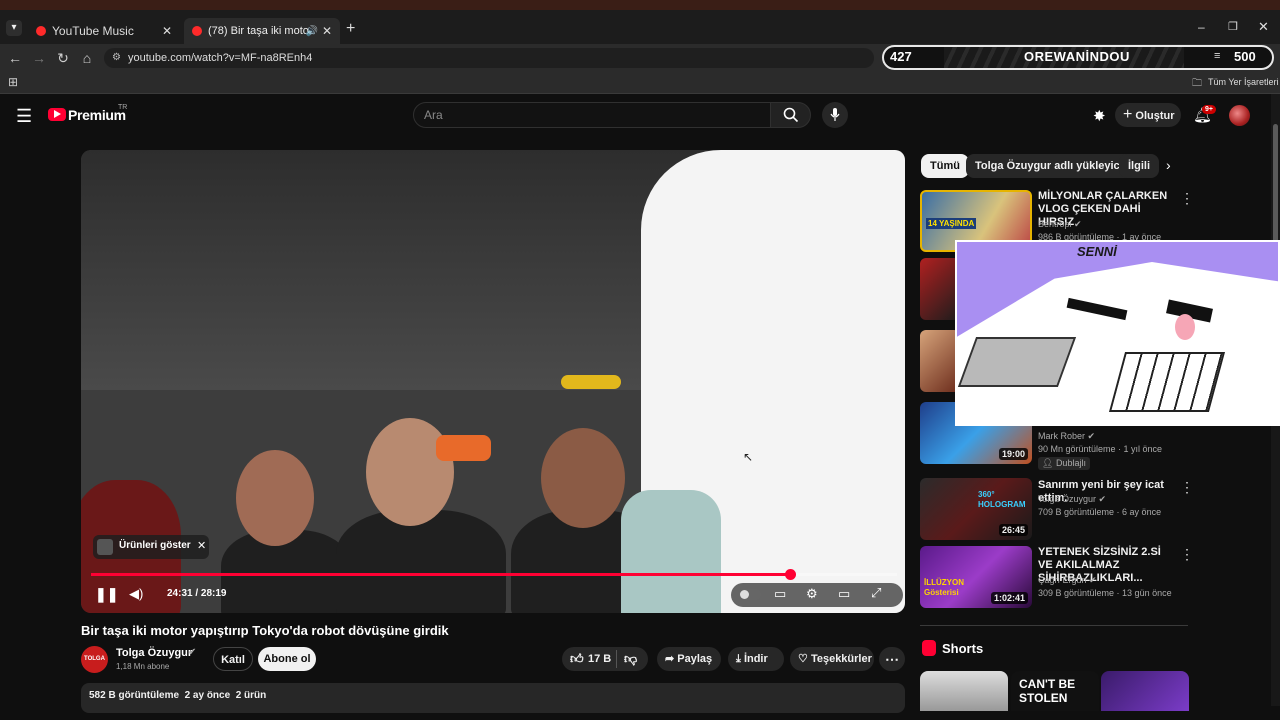 The image size is (1280, 720). Describe the element at coordinates (1067, 580) in the screenshot. I see `recommendation-channel: Çağrı Ergün ✔` at that location.